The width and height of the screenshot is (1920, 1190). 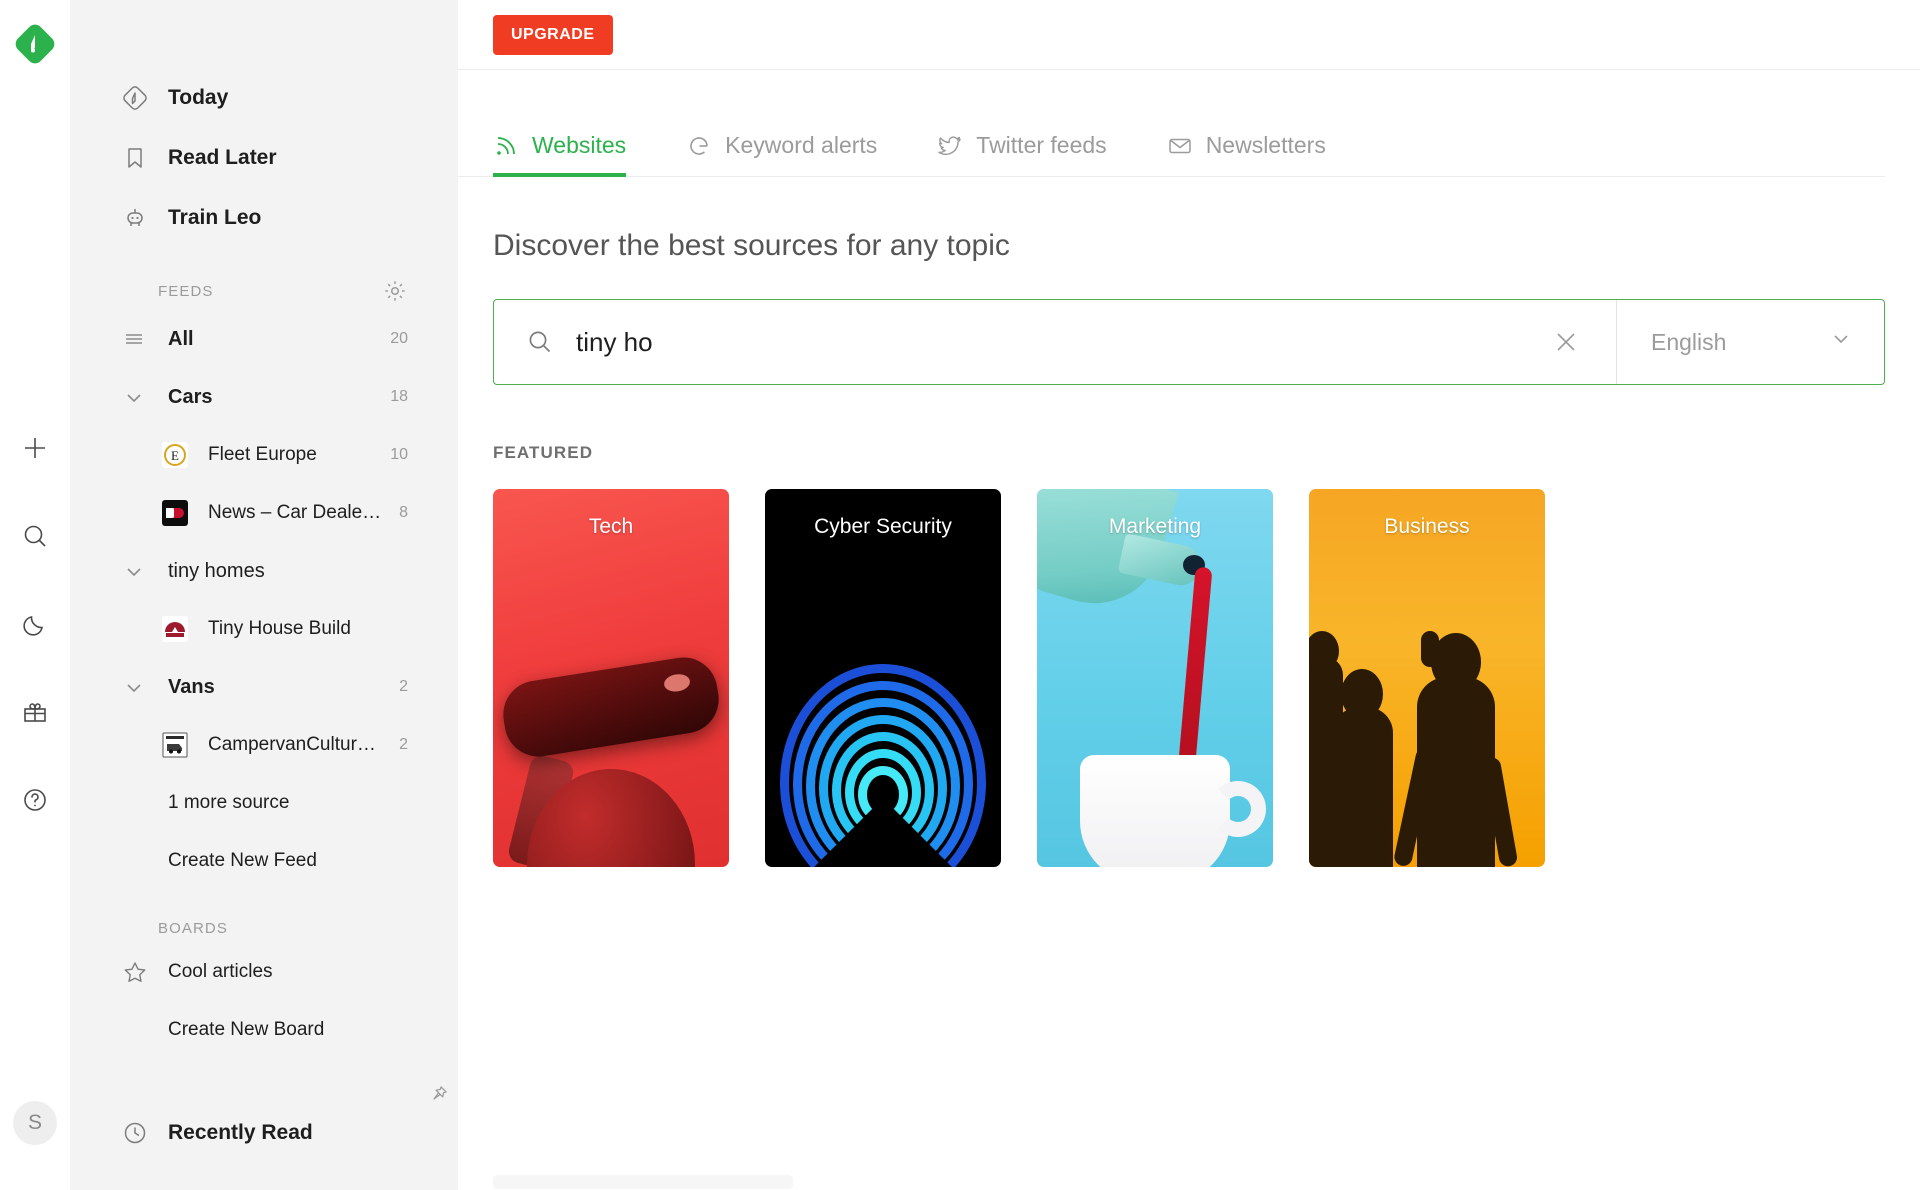 What do you see at coordinates (264, 98) in the screenshot?
I see `sidebar-item-today: Today` at bounding box center [264, 98].